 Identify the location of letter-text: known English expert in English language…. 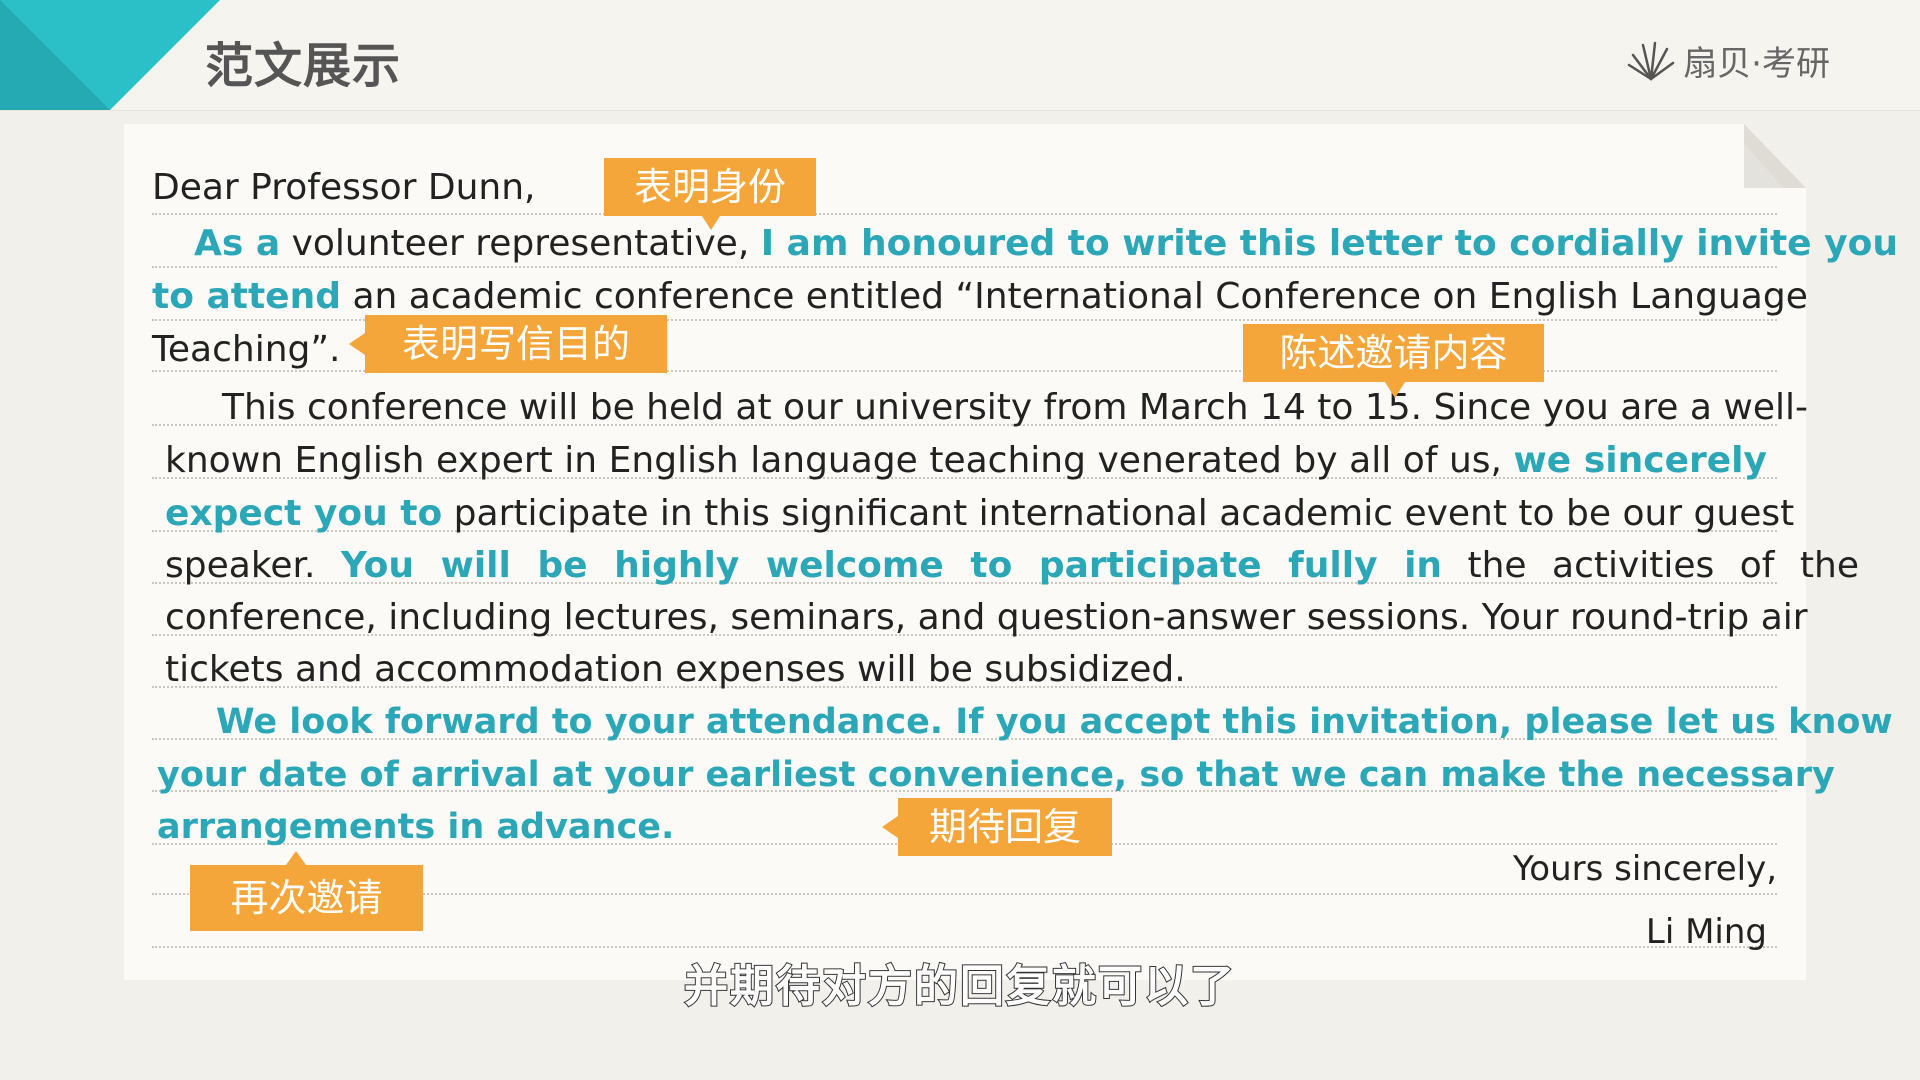
(839, 460).